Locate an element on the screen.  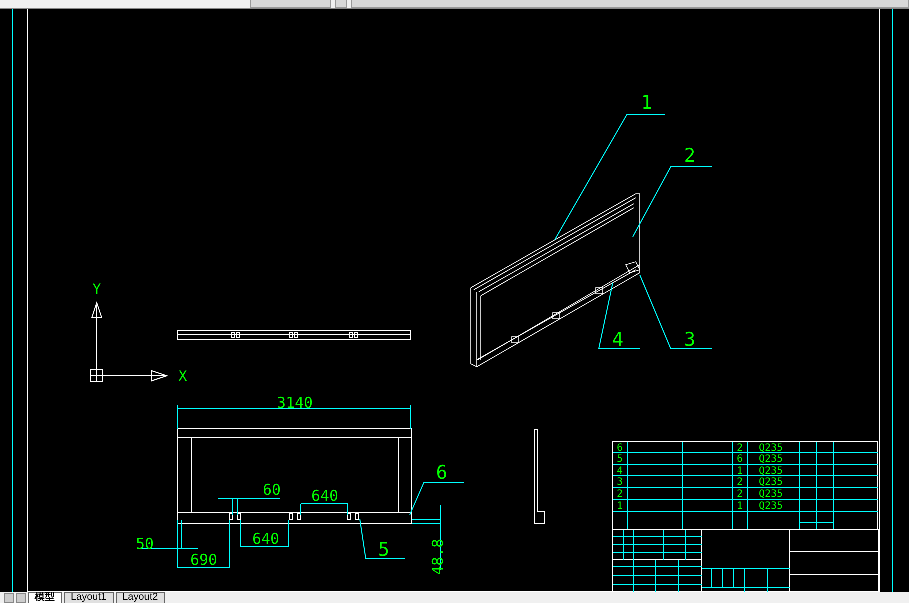
axis-label: Y is located at coordinates (97, 290).